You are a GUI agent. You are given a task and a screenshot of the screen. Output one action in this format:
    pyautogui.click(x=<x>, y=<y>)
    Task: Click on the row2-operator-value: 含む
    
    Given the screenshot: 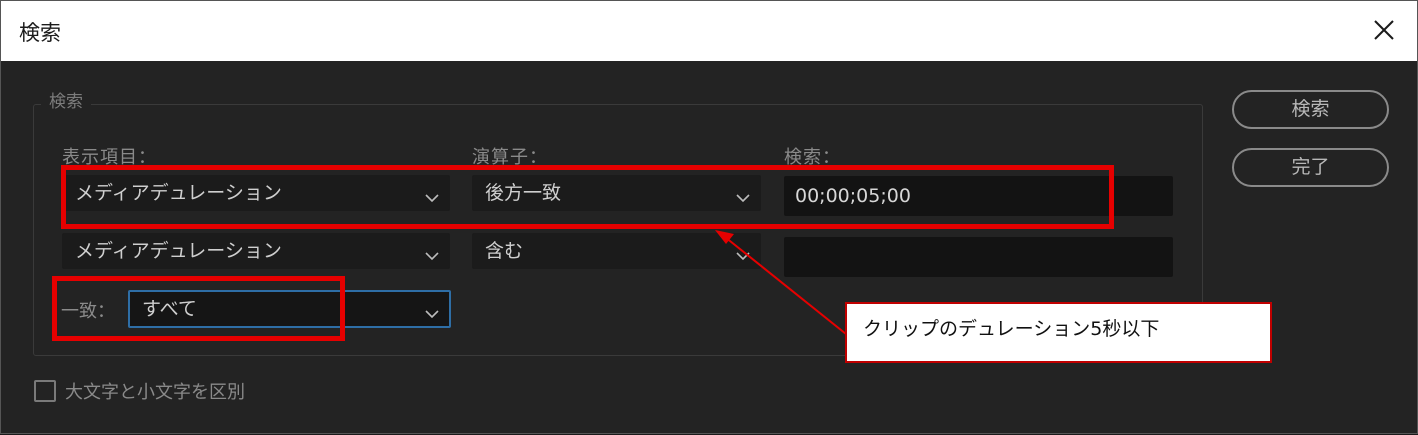 What is the action you would take?
    pyautogui.click(x=504, y=251)
    